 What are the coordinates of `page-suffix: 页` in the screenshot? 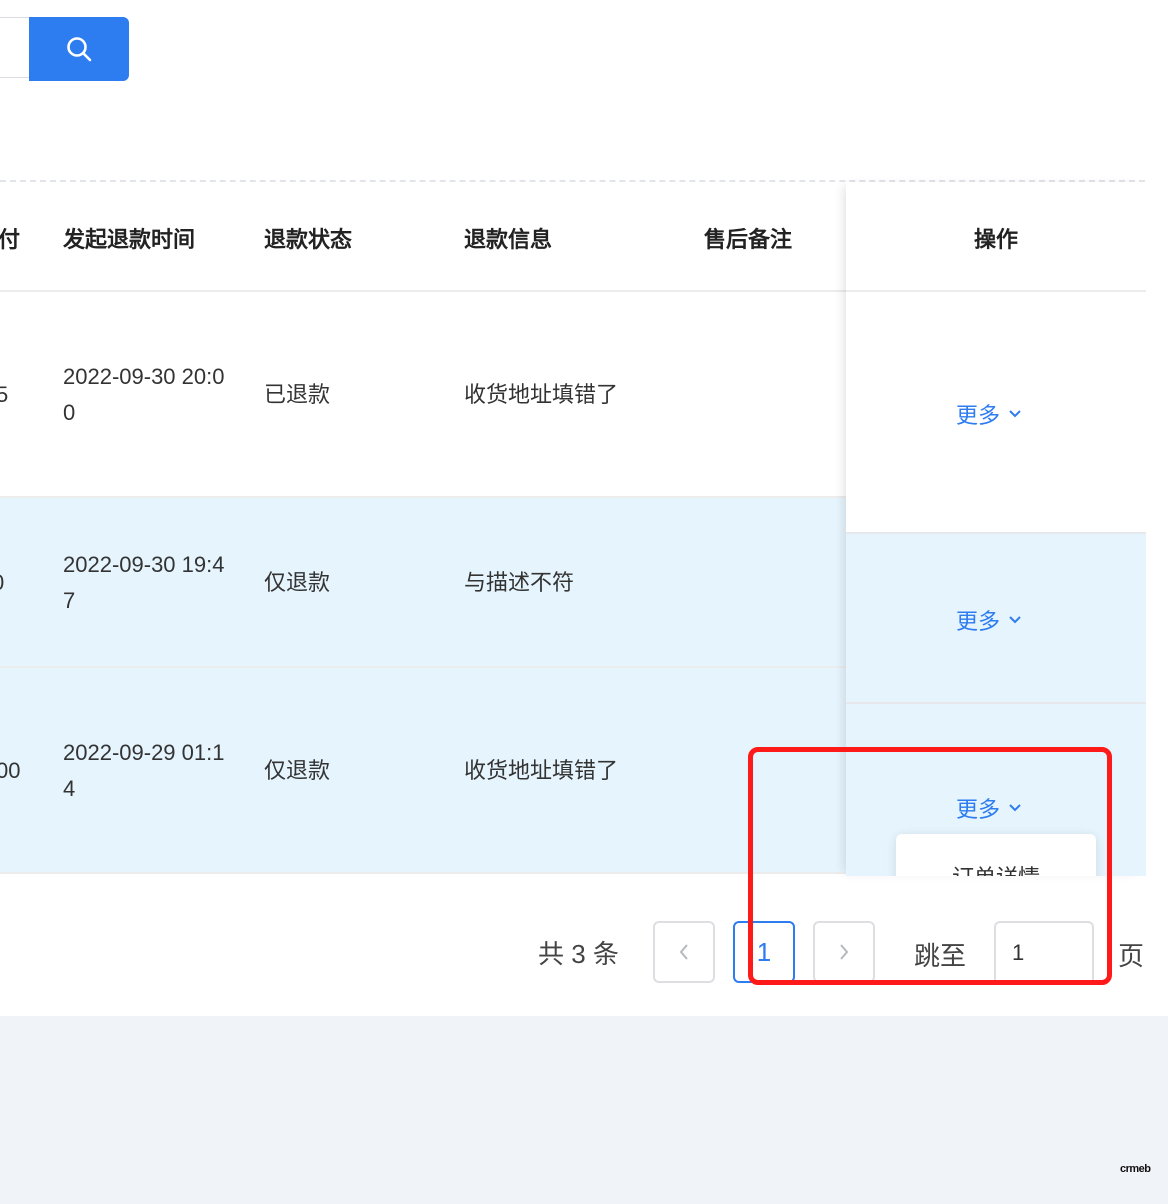 It's located at (1131, 956).